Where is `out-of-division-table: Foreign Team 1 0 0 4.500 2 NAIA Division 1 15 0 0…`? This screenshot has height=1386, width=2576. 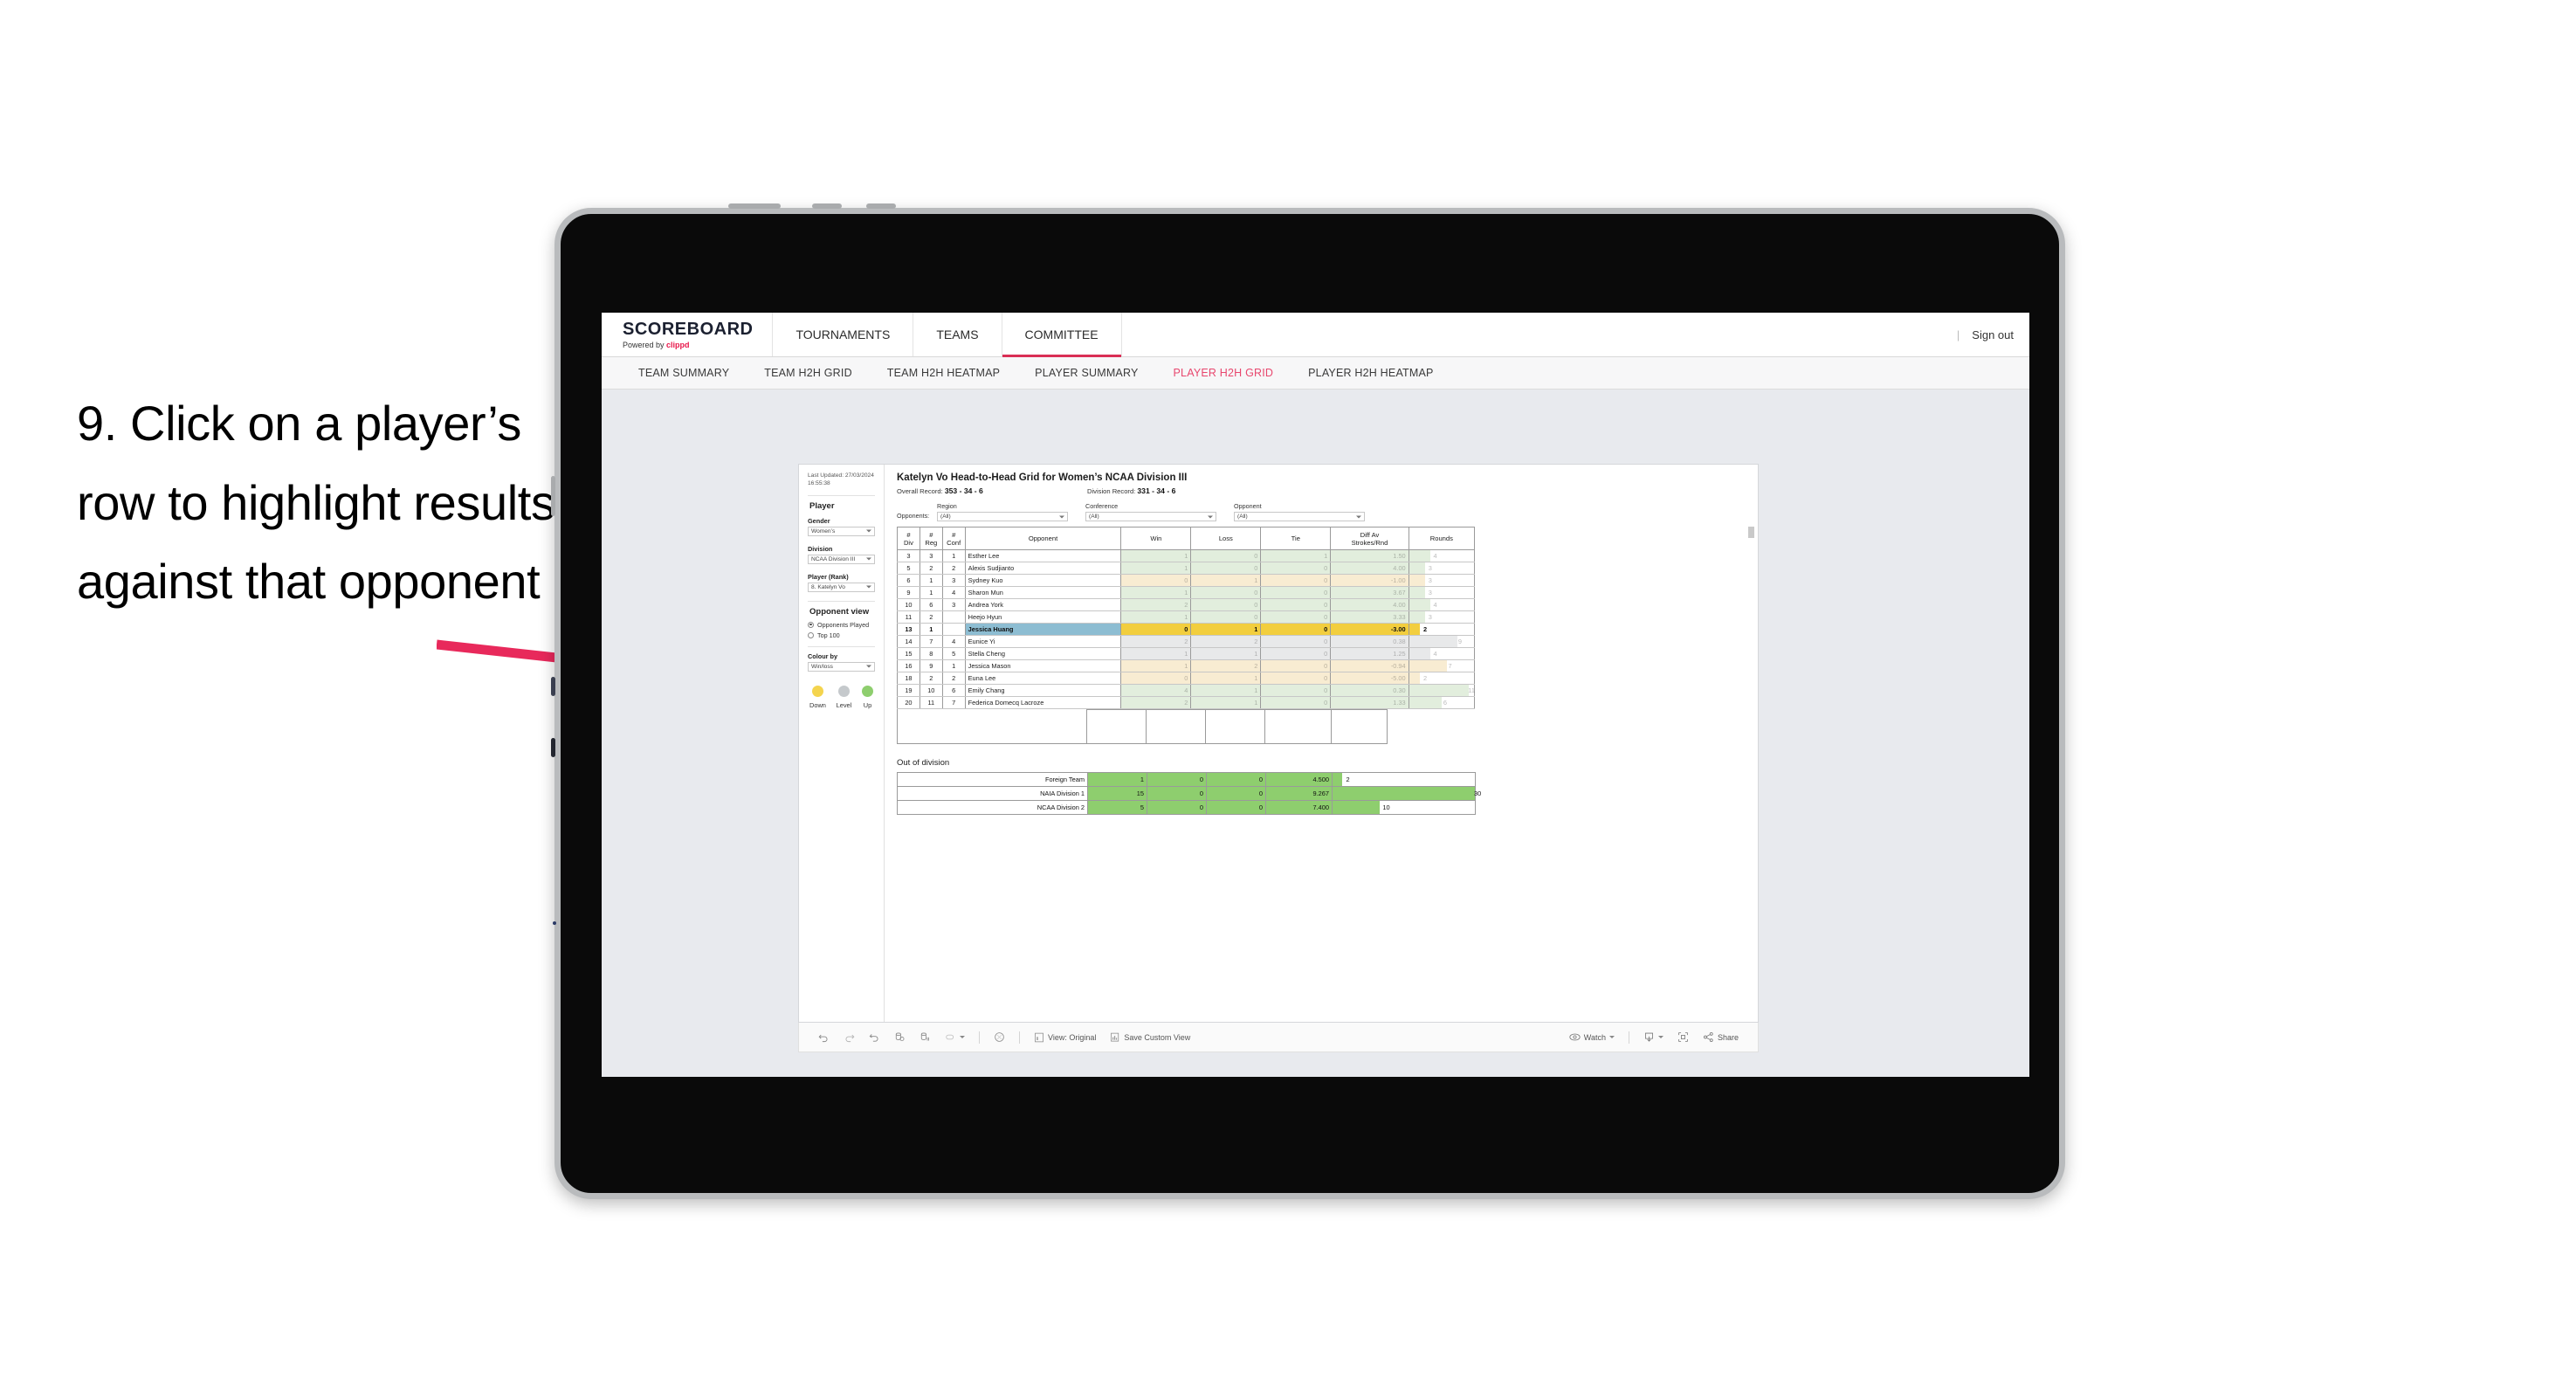
out-of-division-table: Foreign Team 1 0 0 4.500 2 NAIA Division 1 15 0 0… is located at coordinates (1189, 793).